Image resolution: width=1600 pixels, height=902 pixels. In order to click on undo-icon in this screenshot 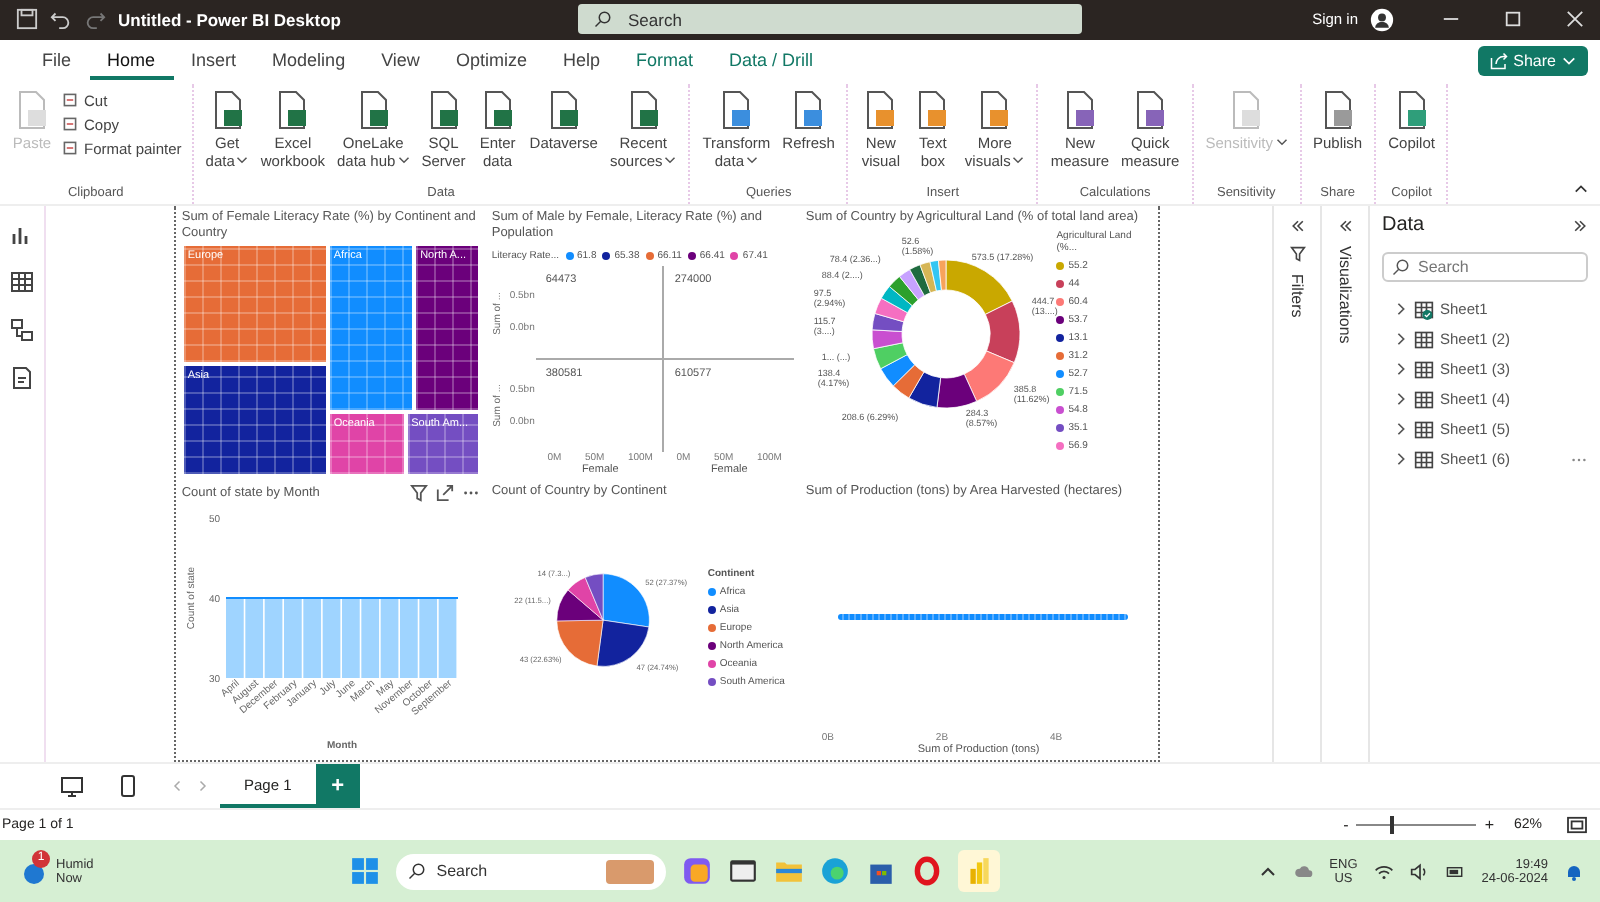, I will do `click(61, 19)`.